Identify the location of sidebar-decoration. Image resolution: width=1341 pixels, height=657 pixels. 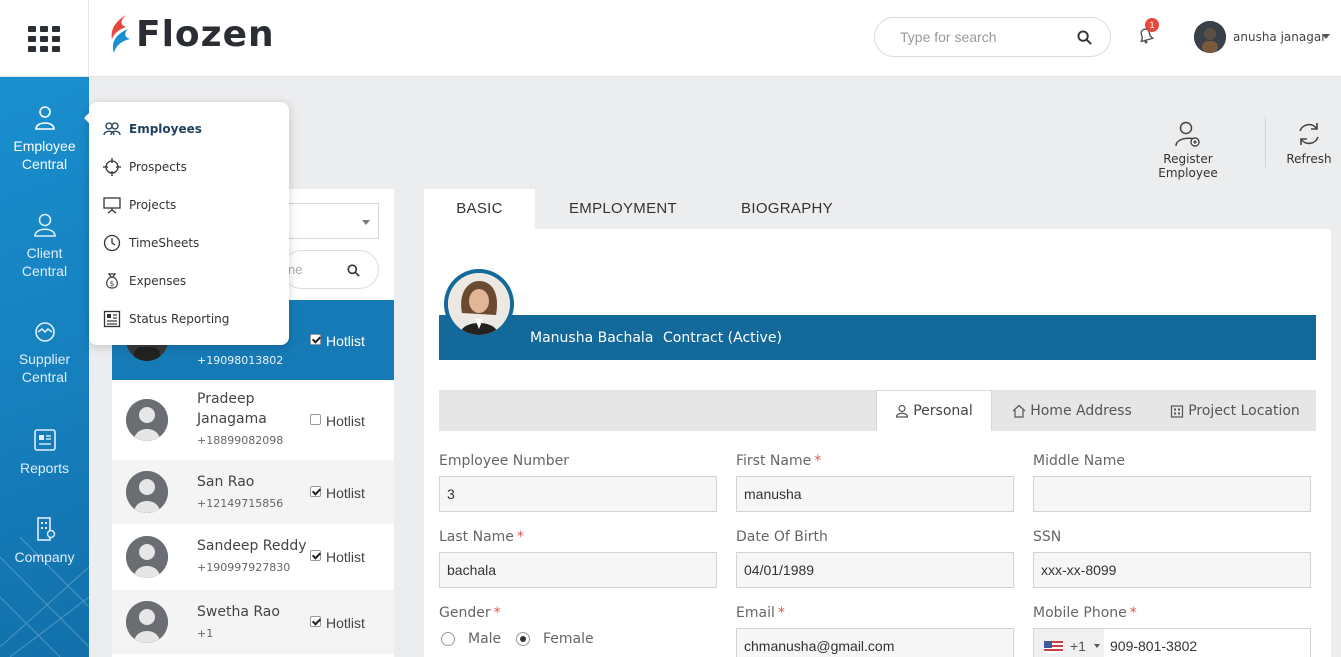
(44, 597).